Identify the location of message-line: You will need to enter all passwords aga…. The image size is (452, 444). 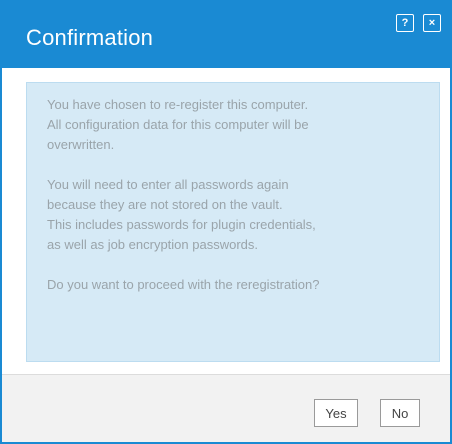
(168, 184).